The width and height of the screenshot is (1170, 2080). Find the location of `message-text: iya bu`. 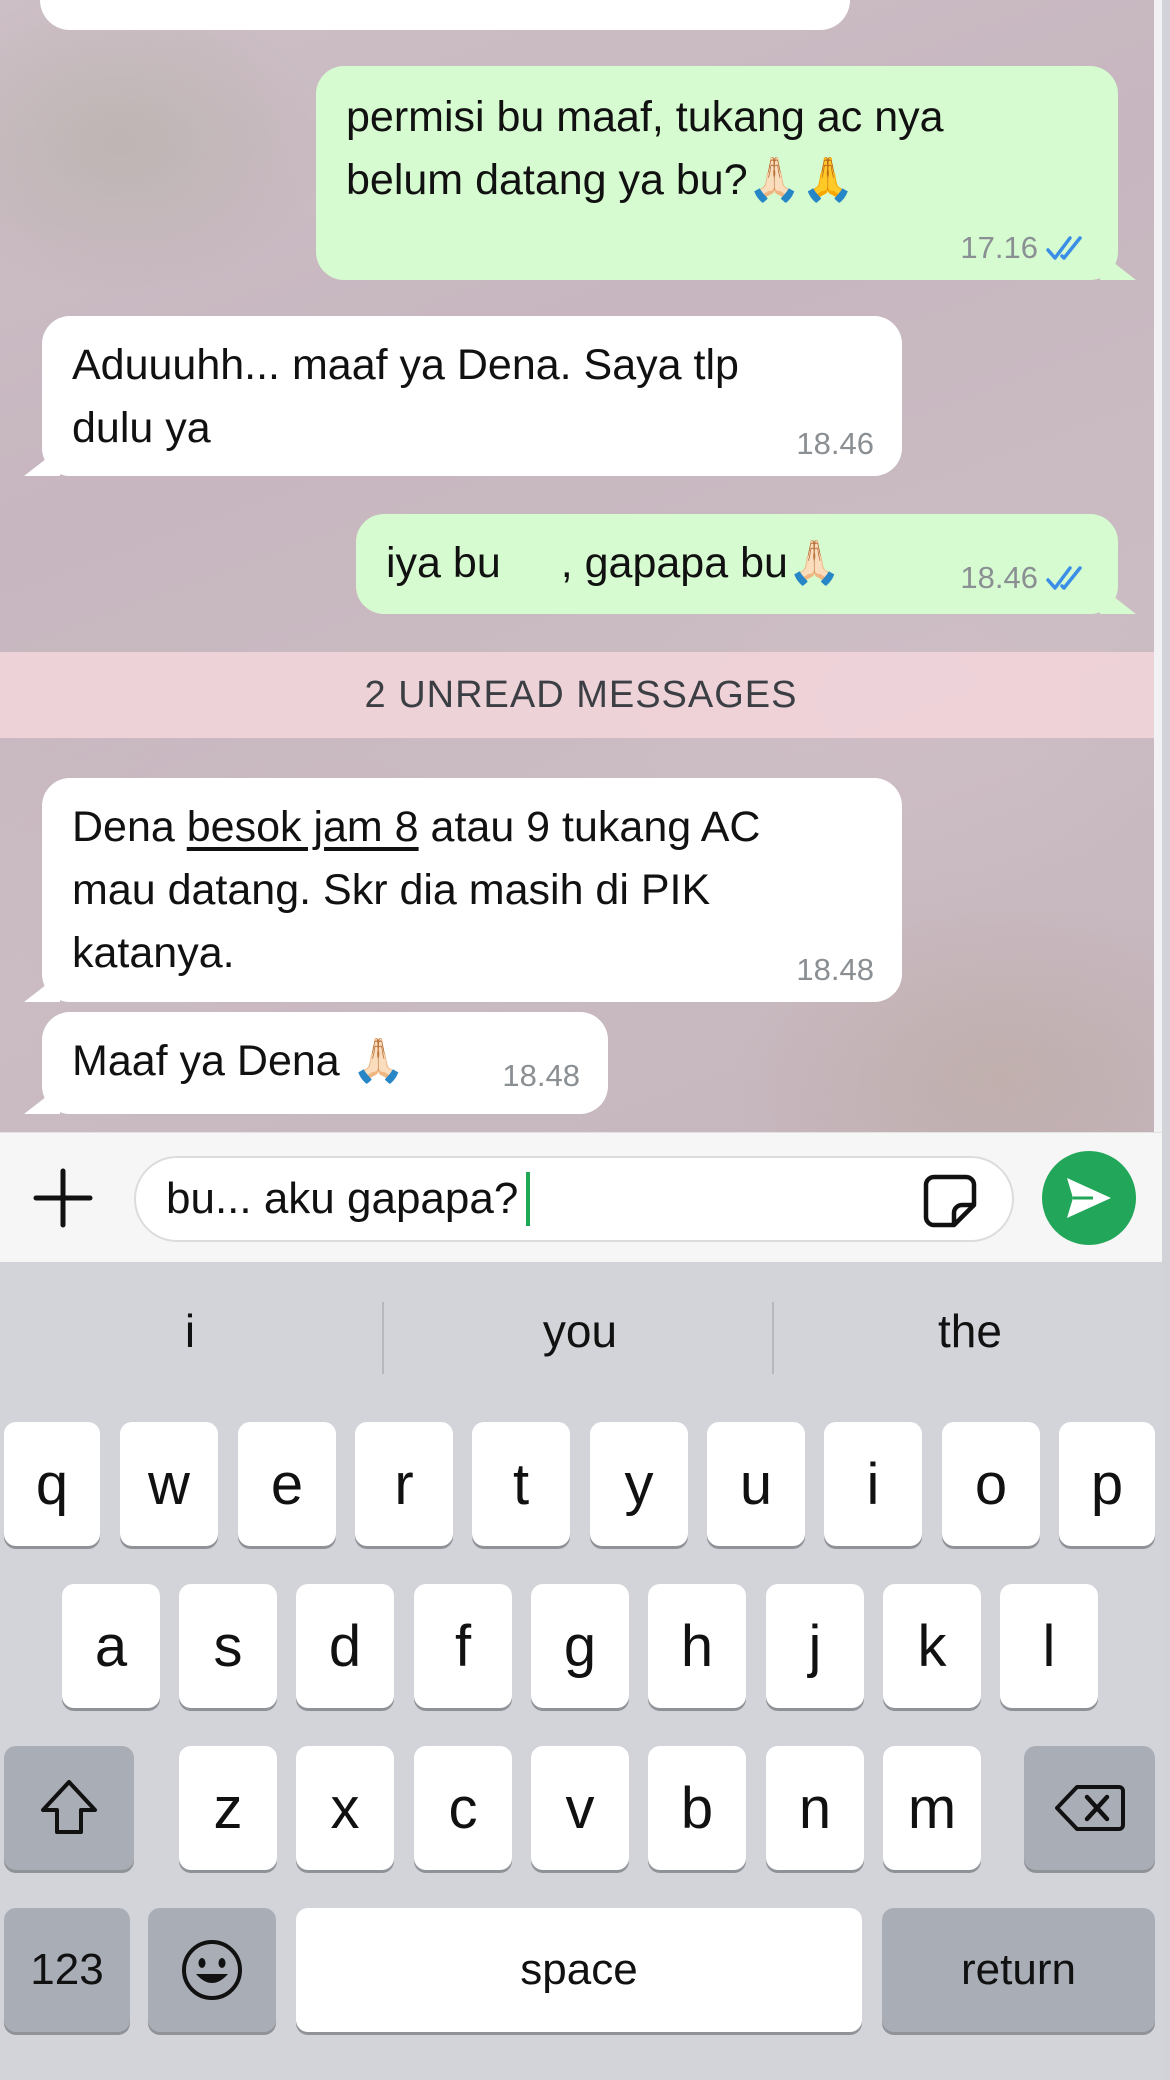

message-text: iya bu is located at coordinates (443, 563).